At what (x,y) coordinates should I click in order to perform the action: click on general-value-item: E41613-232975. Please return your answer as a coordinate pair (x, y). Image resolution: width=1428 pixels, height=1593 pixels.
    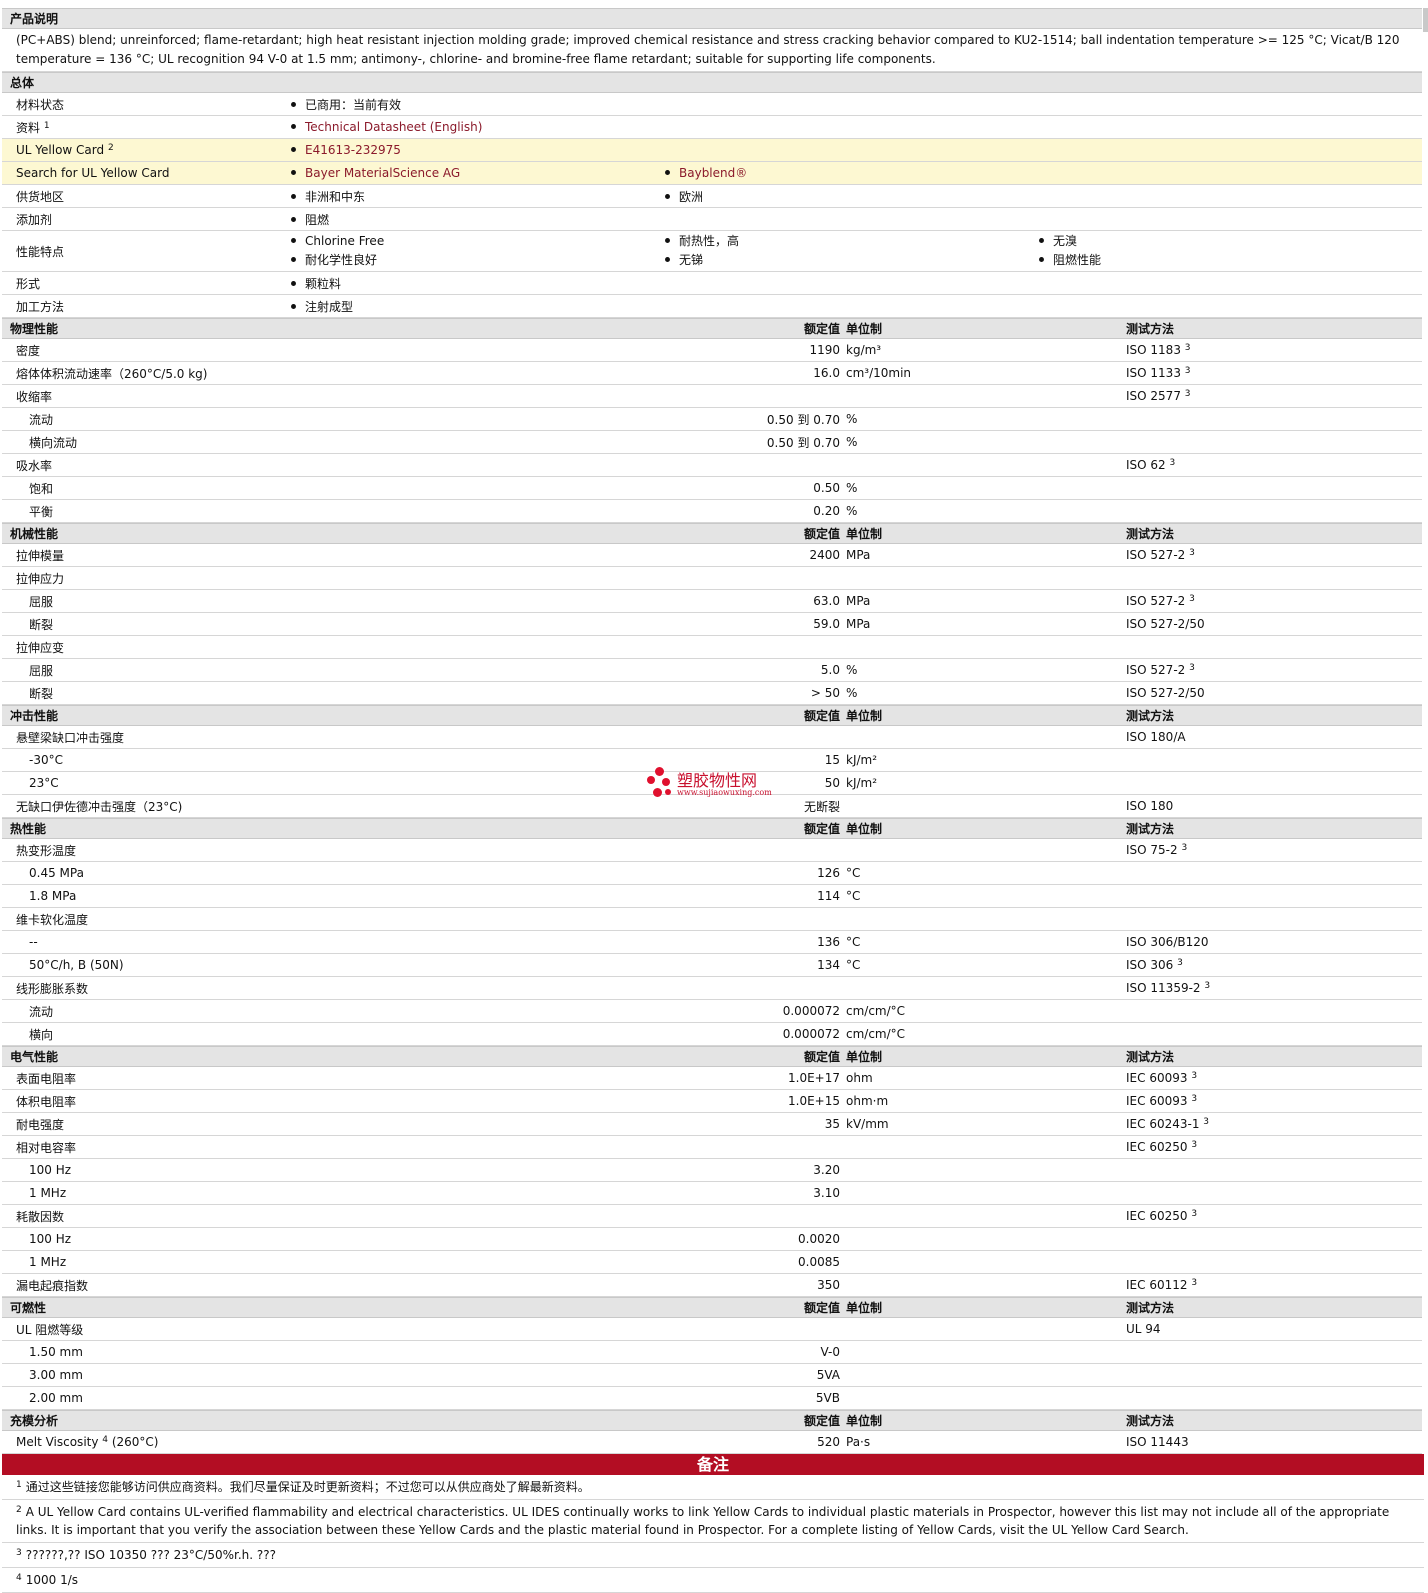
    Looking at the image, I should click on (471, 150).